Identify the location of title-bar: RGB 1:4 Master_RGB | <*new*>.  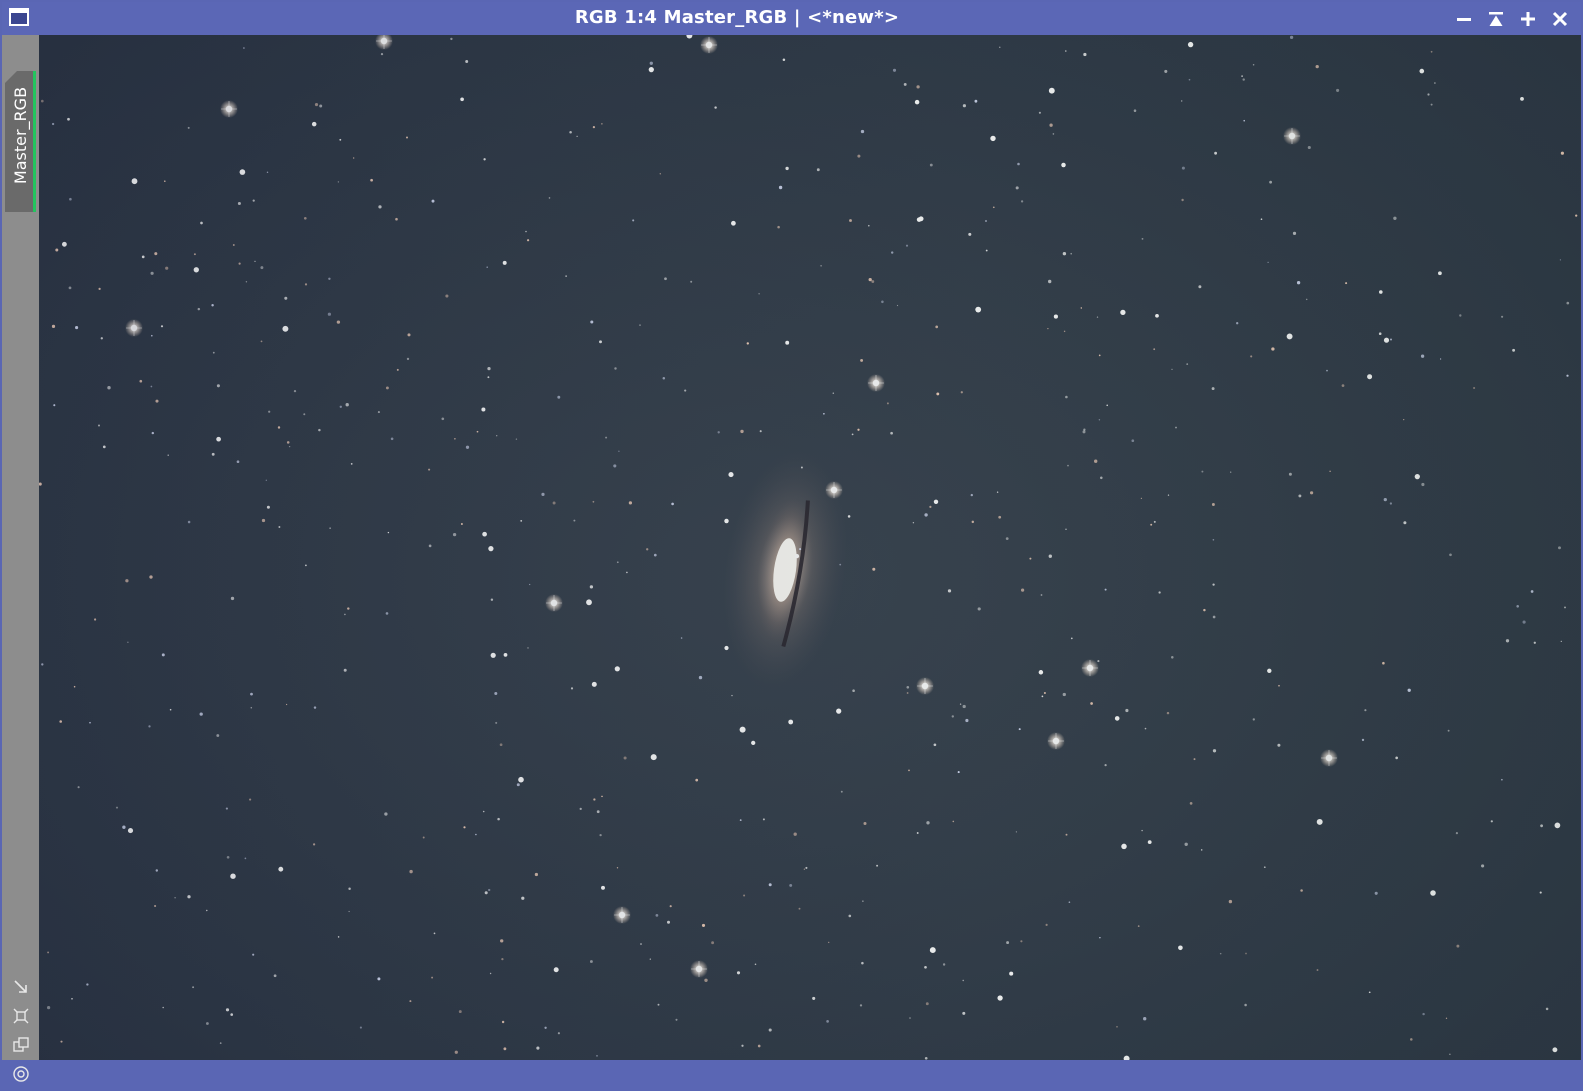
(791, 18).